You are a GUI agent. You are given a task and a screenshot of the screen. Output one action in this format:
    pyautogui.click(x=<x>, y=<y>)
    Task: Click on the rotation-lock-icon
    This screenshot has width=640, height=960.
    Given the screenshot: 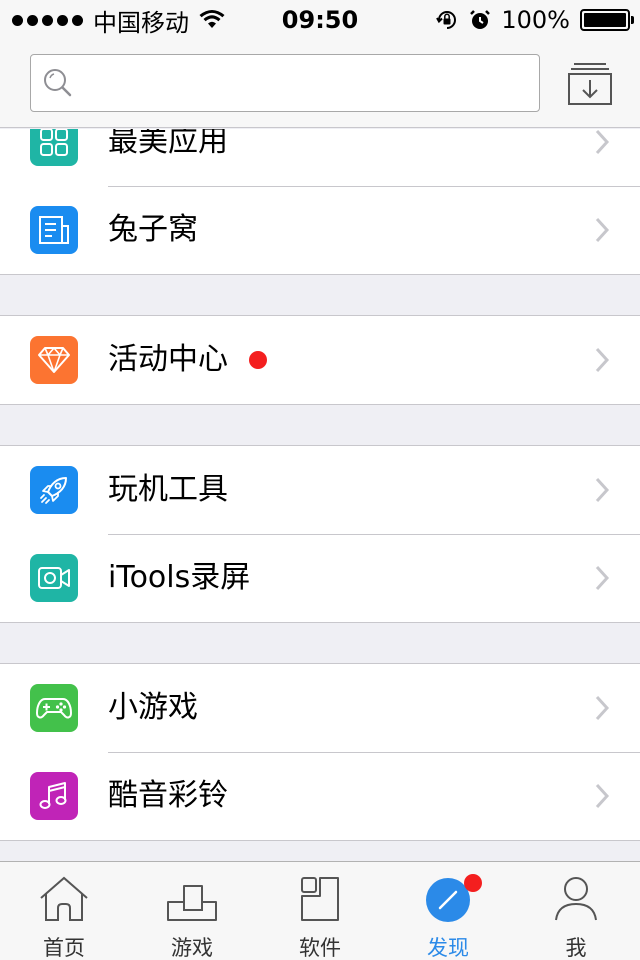 What is the action you would take?
    pyautogui.click(x=446, y=20)
    